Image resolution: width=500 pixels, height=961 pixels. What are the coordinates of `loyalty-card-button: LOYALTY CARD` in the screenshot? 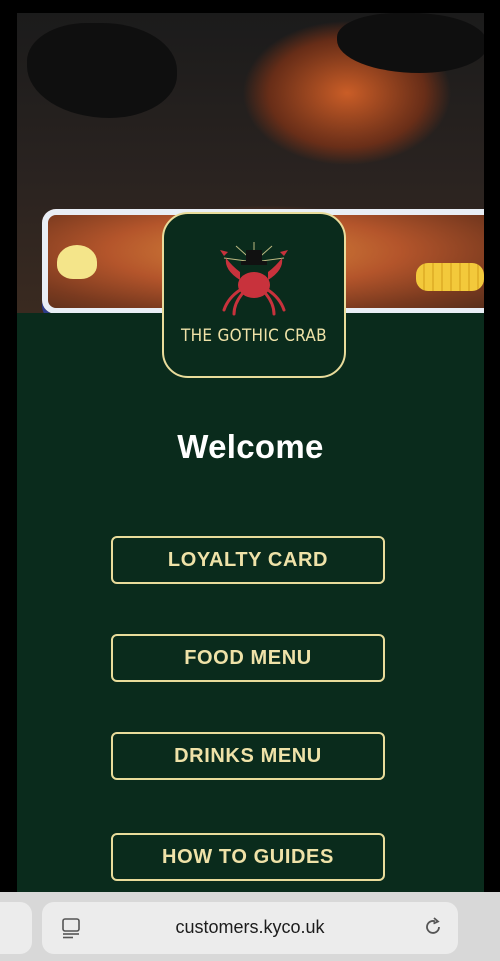 It's located at (248, 560).